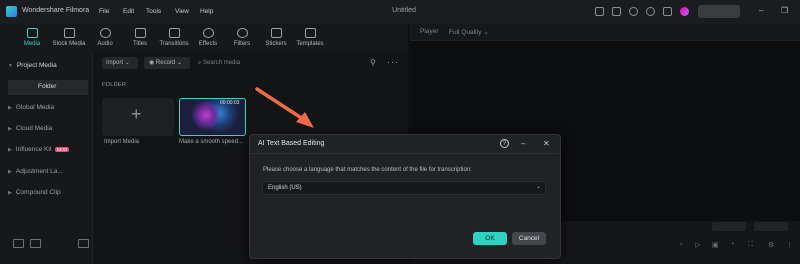  I want to click on dialog-title: AI Text Based Editing, so click(291, 143).